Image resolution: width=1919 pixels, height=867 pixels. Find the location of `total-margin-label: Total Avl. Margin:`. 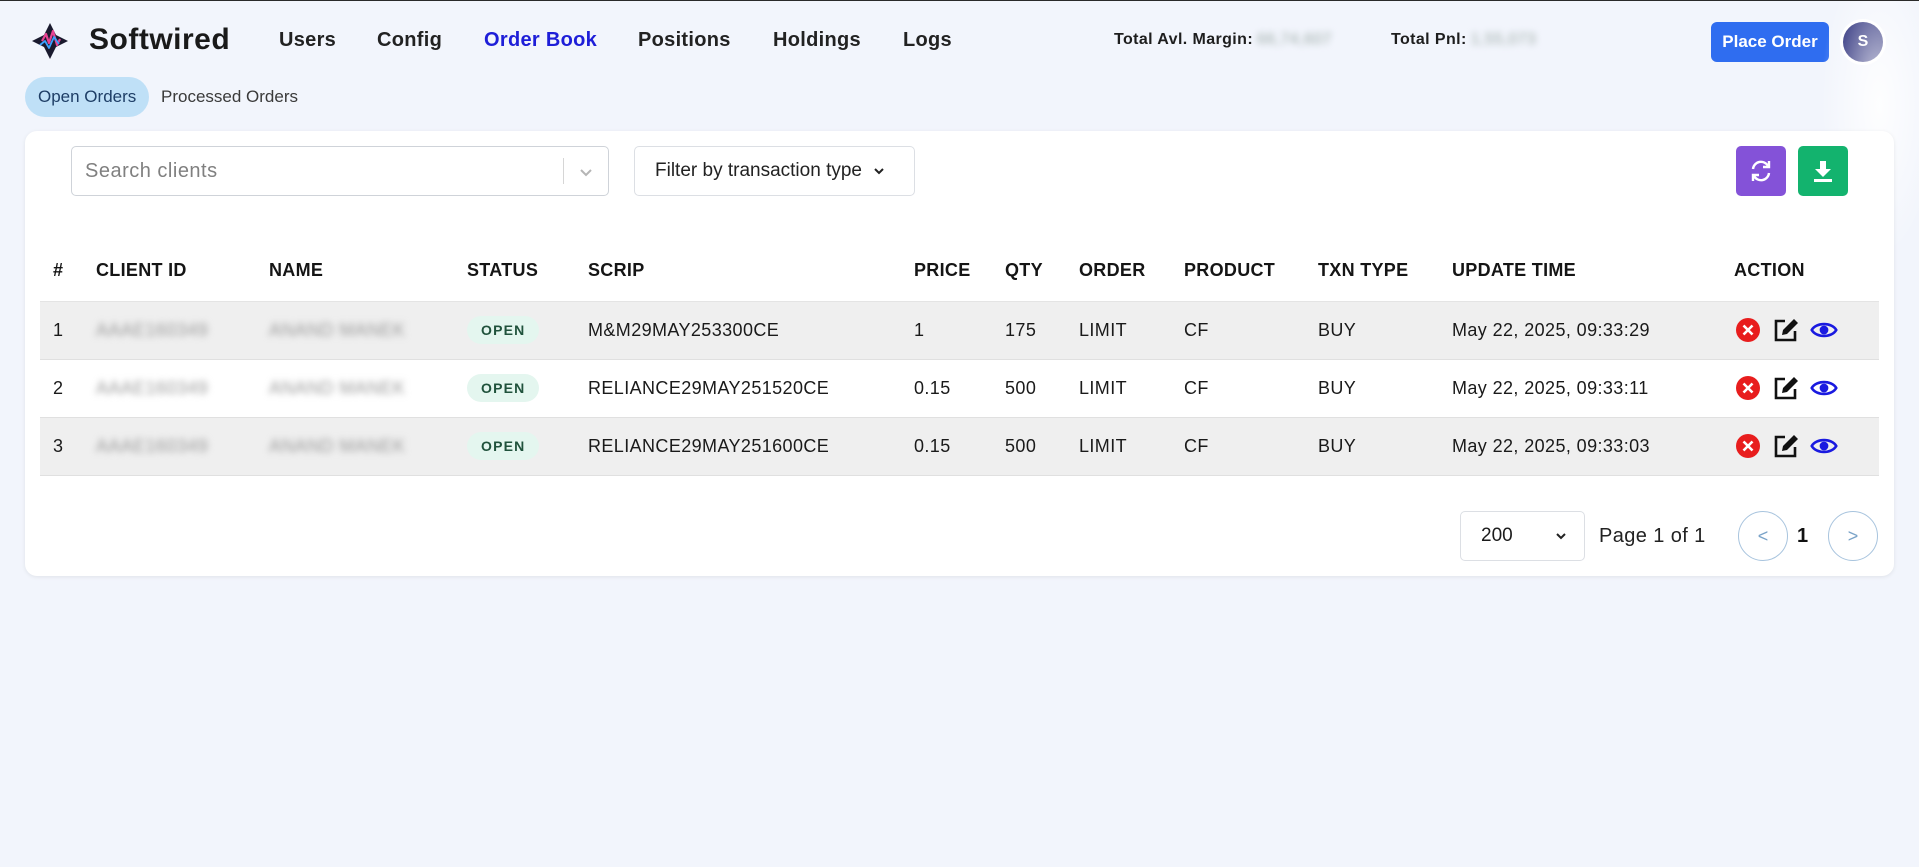

total-margin-label: Total Avl. Margin: is located at coordinates (1184, 39).